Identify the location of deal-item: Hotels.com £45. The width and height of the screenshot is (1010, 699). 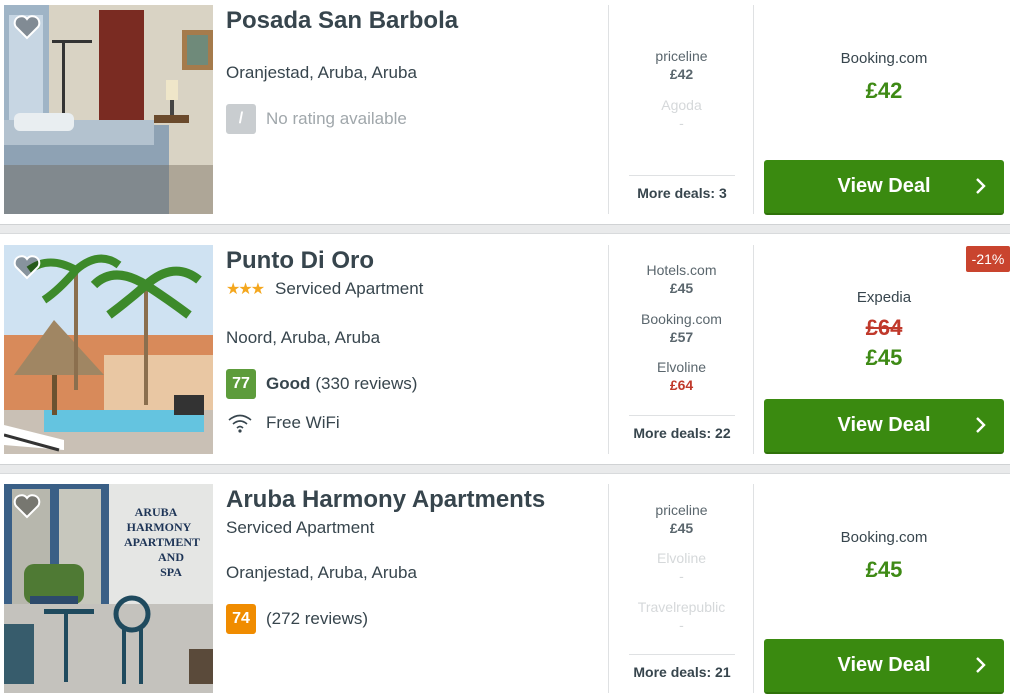
(681, 279).